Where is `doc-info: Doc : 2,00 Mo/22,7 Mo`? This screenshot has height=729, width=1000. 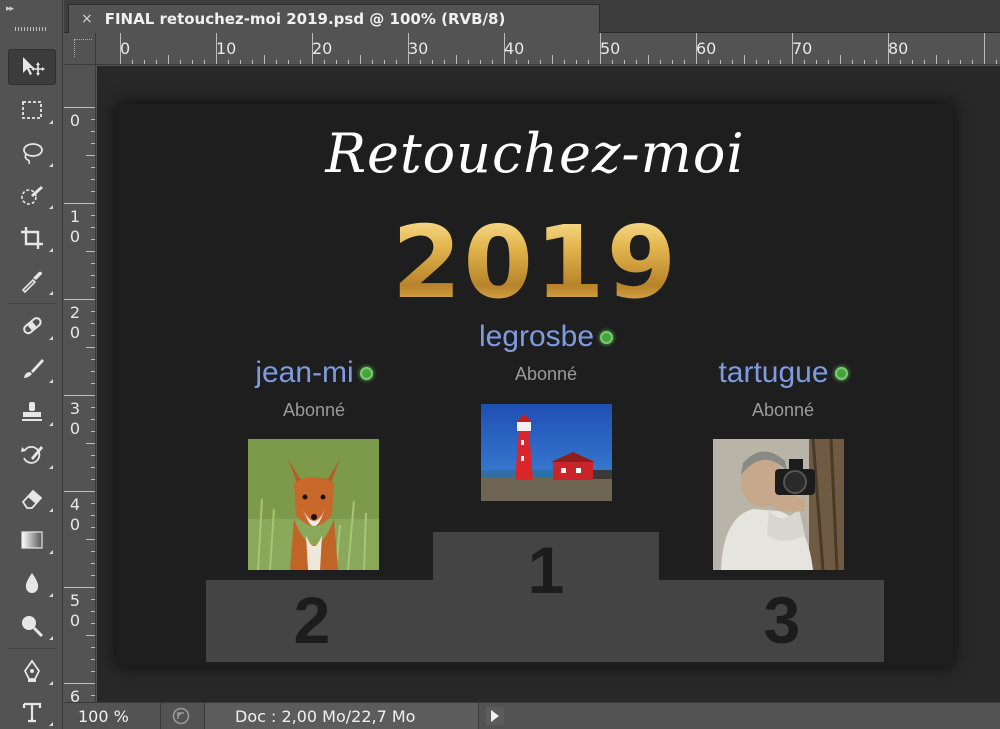
doc-info: Doc : 2,00 Mo/22,7 Mo is located at coordinates (325, 716).